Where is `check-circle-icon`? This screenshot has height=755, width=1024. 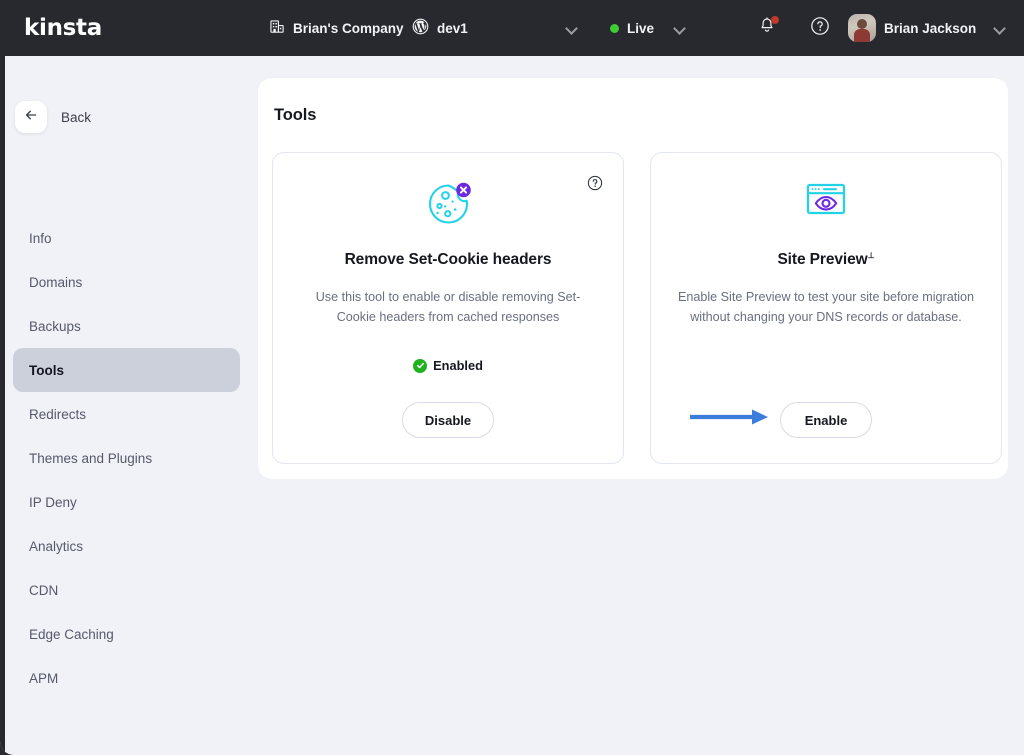 check-circle-icon is located at coordinates (420, 365).